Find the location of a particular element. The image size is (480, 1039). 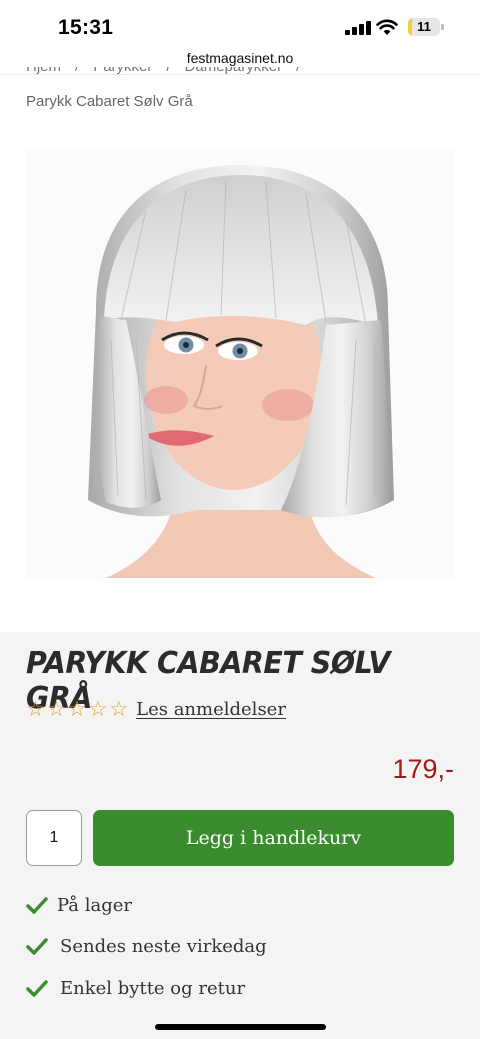

wifi-icon is located at coordinates (387, 27).